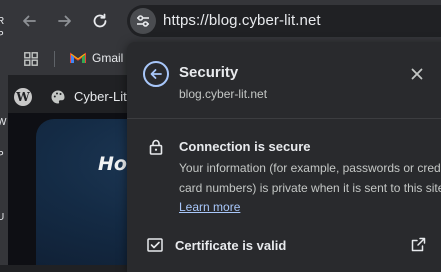  Describe the element at coordinates (245, 146) in the screenshot. I see `connection-status-title: Connection is secure` at that location.